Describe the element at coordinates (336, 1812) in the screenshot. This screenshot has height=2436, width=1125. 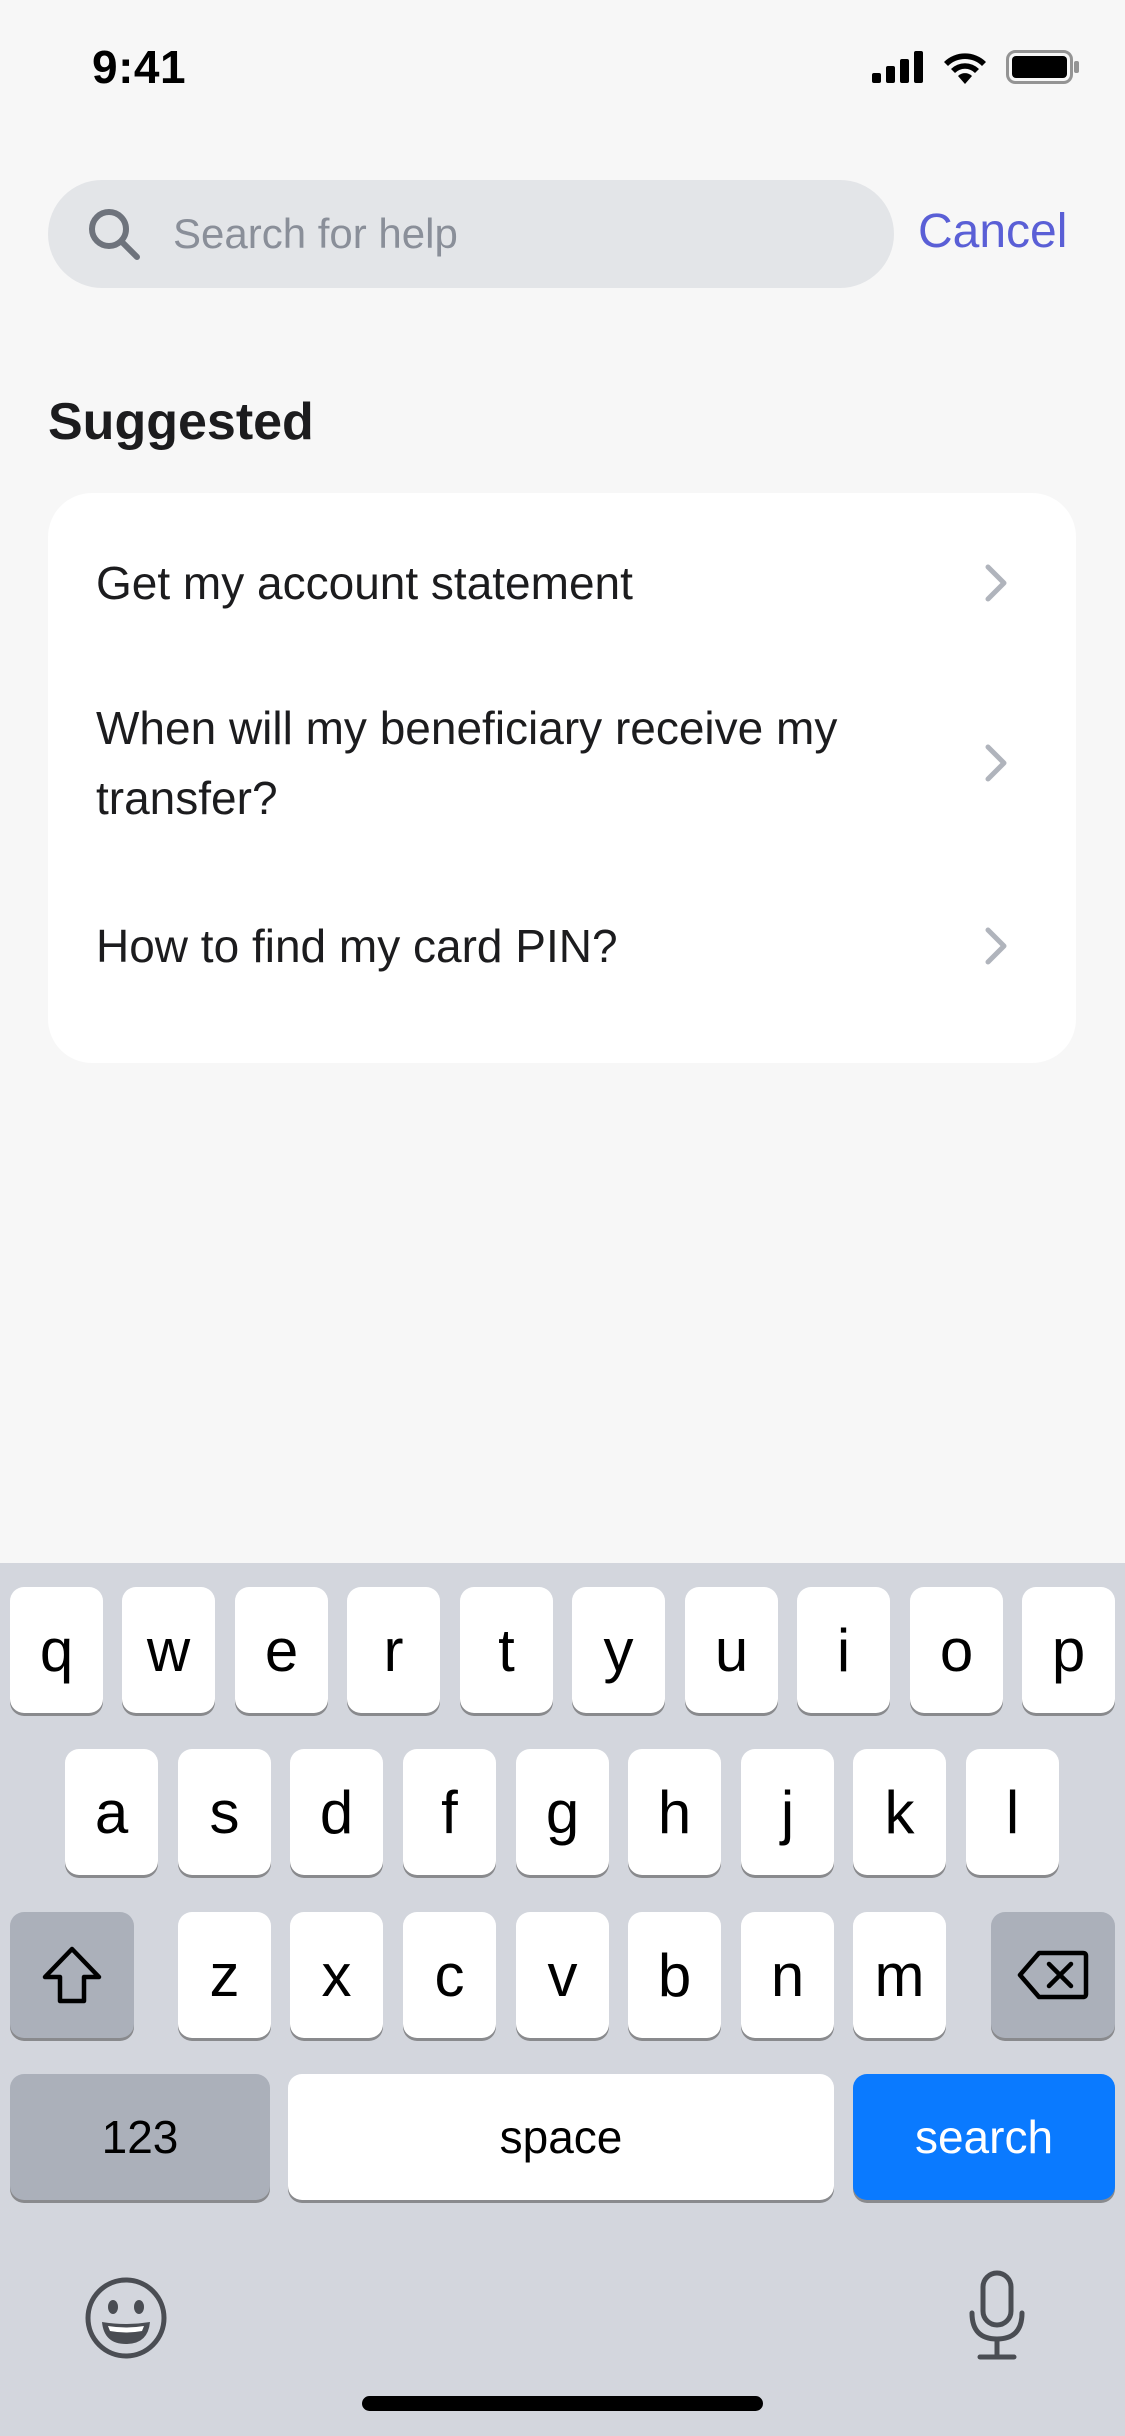
I see `key-d: d` at that location.